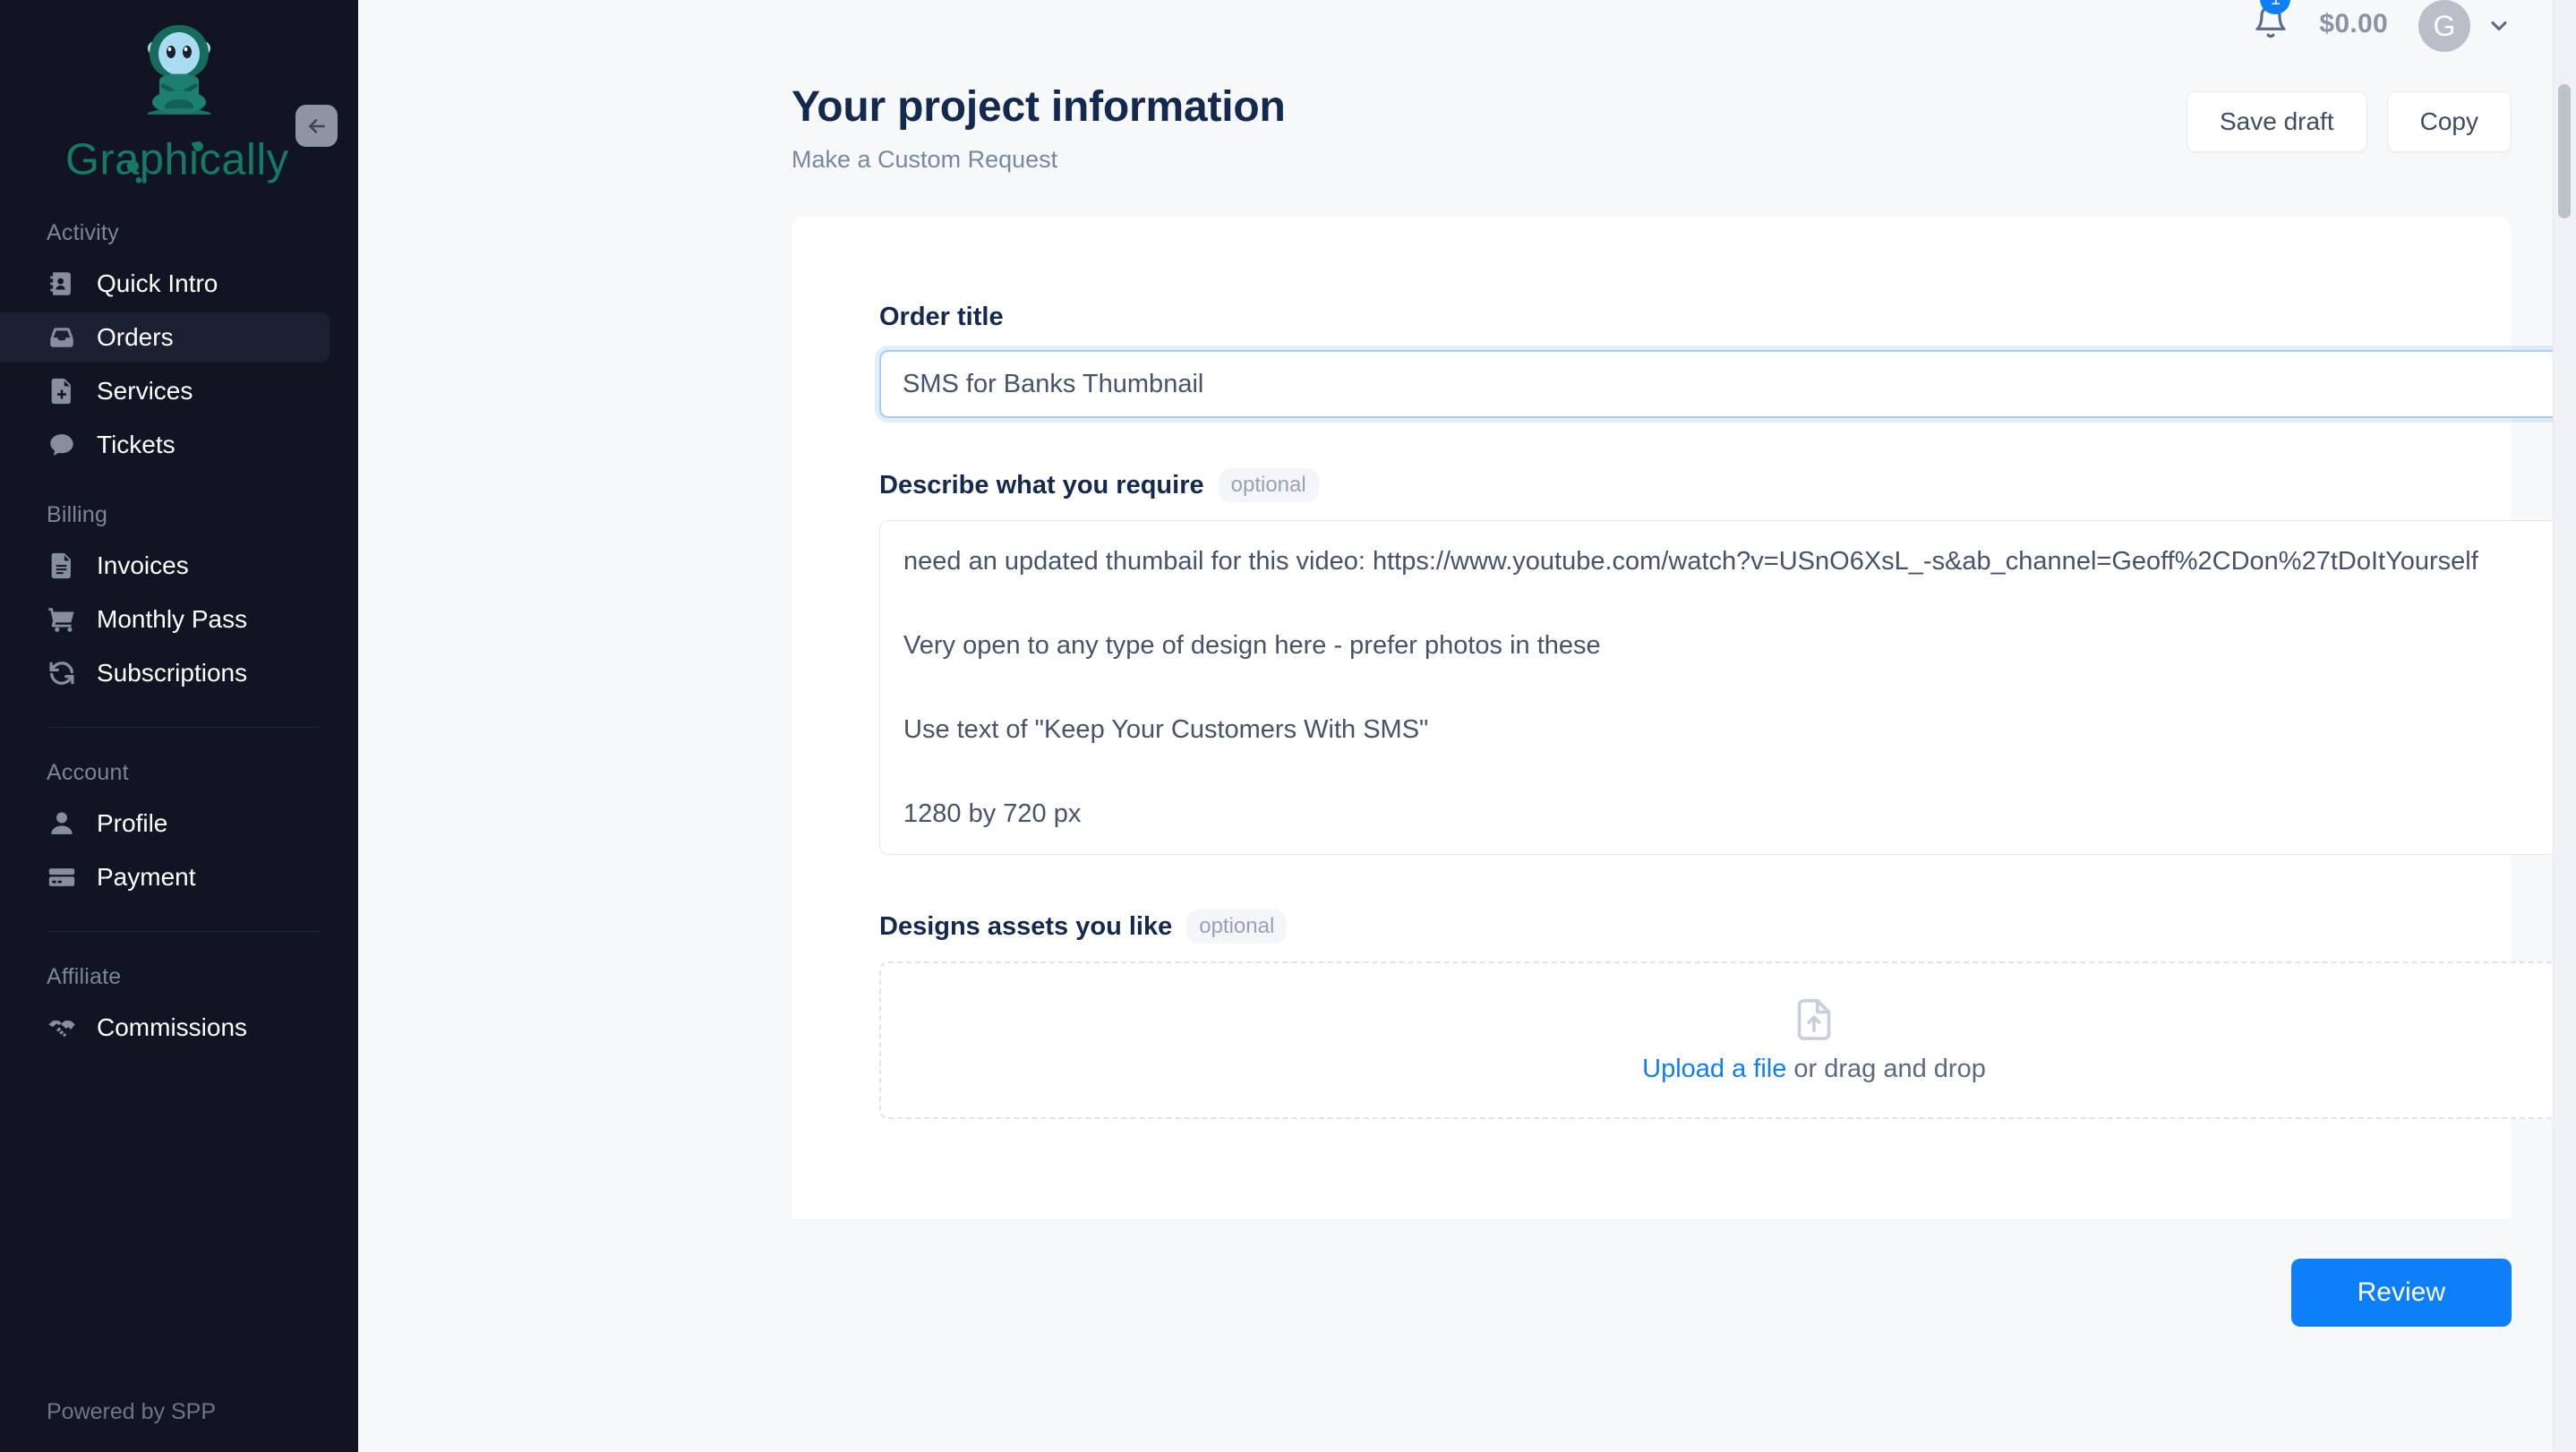 This screenshot has height=1452, width=2576. Describe the element at coordinates (184, 727) in the screenshot. I see `sidebar-divider-billing` at that location.